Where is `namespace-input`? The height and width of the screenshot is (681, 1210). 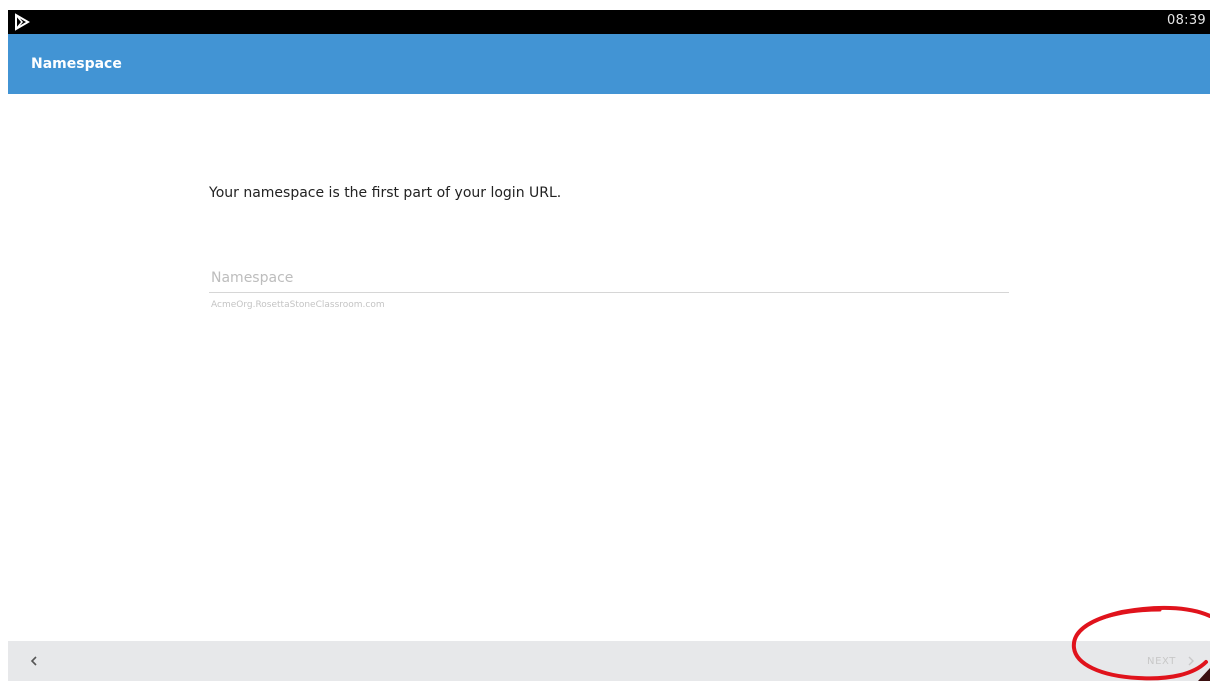 namespace-input is located at coordinates (609, 281).